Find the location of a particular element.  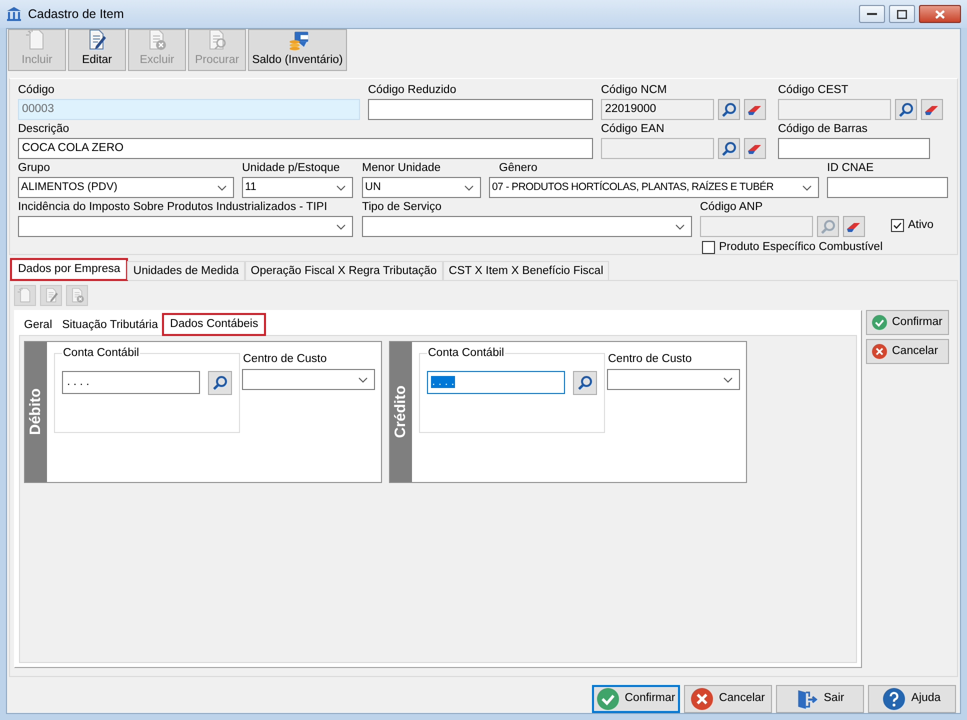

field-label: Unidade p/Estoque is located at coordinates (291, 168).